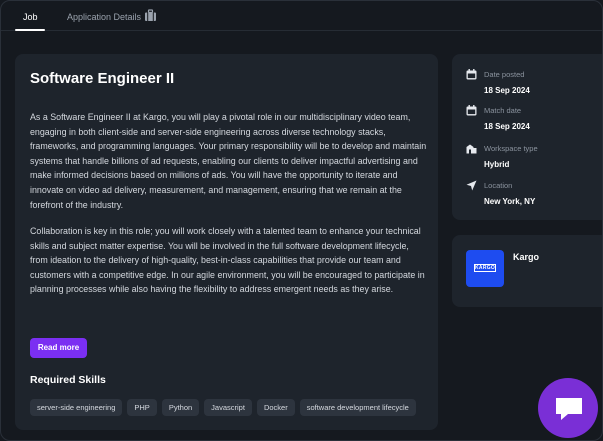  Describe the element at coordinates (471, 185) in the screenshot. I see `location-arrow-icon` at that location.